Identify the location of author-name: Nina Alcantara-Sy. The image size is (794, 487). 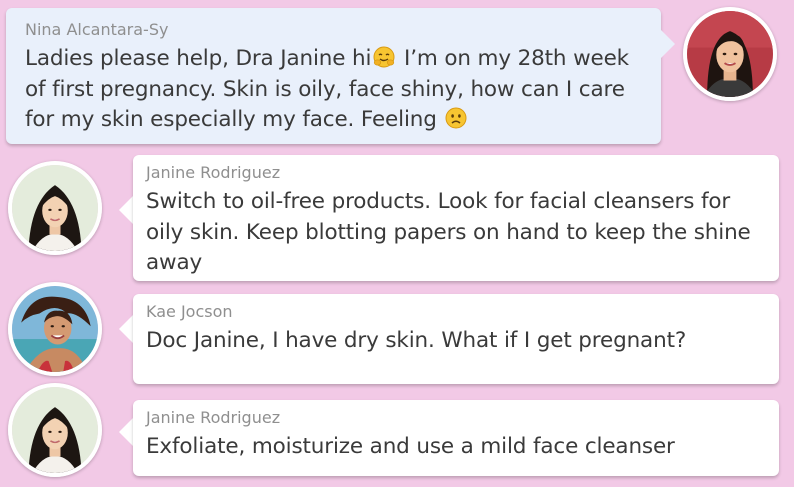
(97, 29).